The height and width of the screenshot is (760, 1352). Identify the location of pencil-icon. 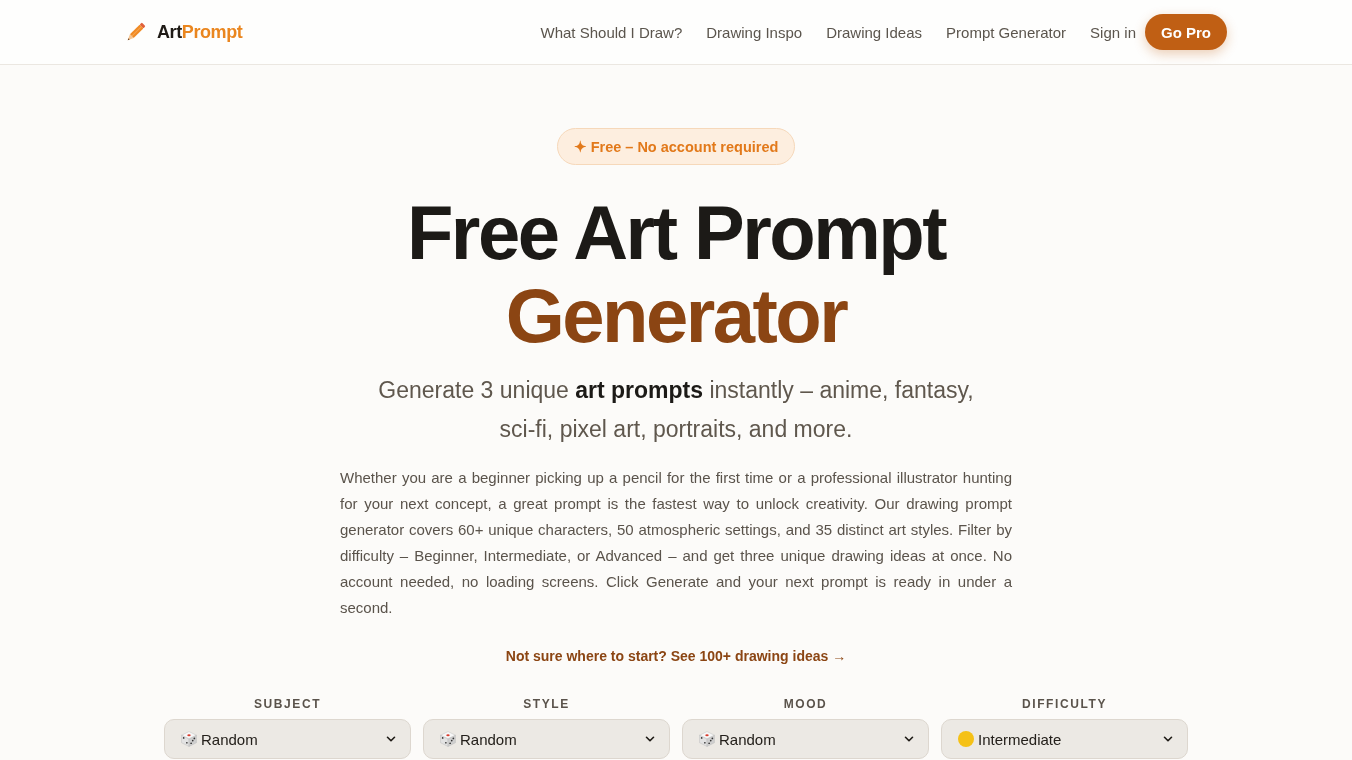
(135, 32).